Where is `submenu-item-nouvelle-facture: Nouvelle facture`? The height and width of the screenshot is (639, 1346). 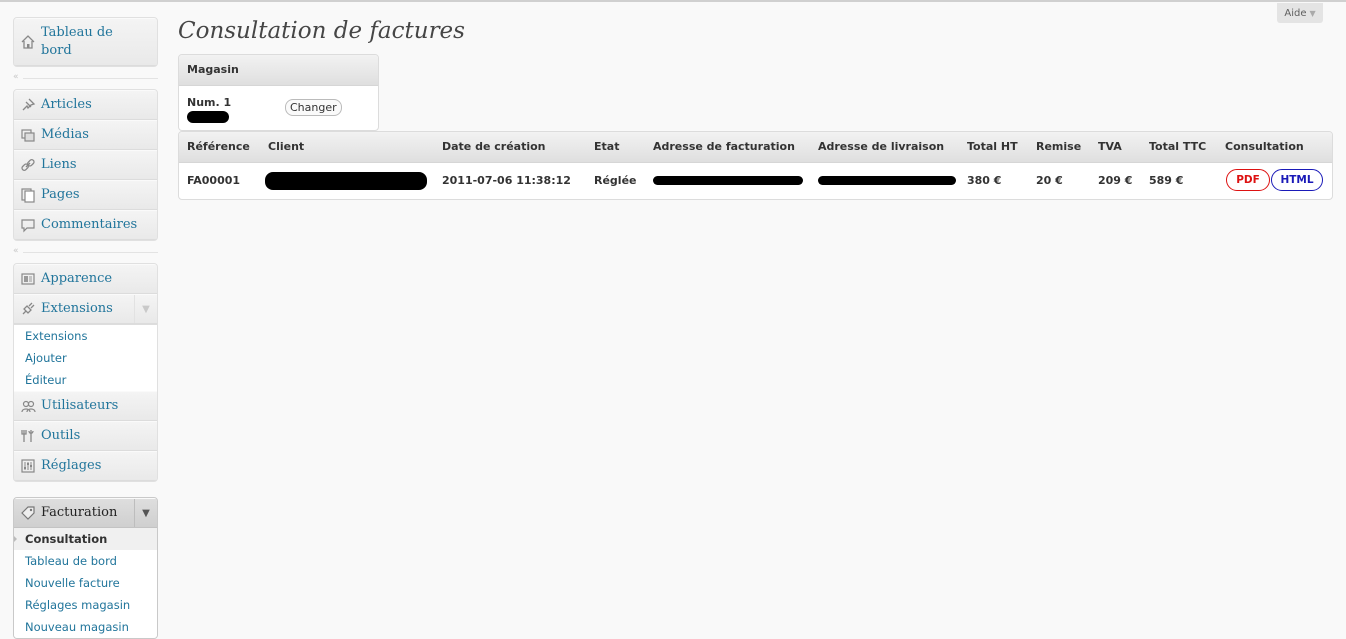 submenu-item-nouvelle-facture: Nouvelle facture is located at coordinates (85, 583).